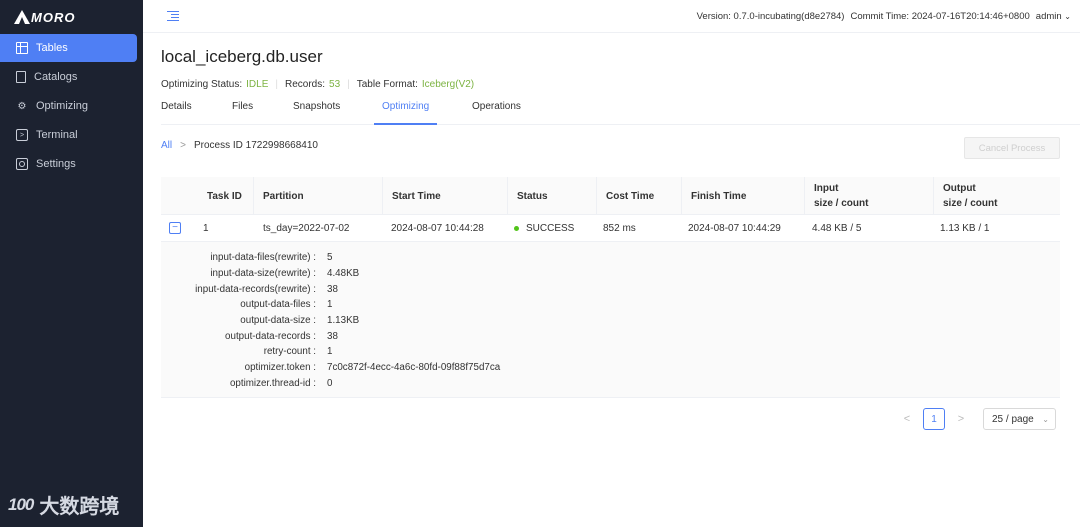 Image resolution: width=1080 pixels, height=527 pixels. What do you see at coordinates (411, 196) in the screenshot?
I see `col-start-time: Start Time` at bounding box center [411, 196].